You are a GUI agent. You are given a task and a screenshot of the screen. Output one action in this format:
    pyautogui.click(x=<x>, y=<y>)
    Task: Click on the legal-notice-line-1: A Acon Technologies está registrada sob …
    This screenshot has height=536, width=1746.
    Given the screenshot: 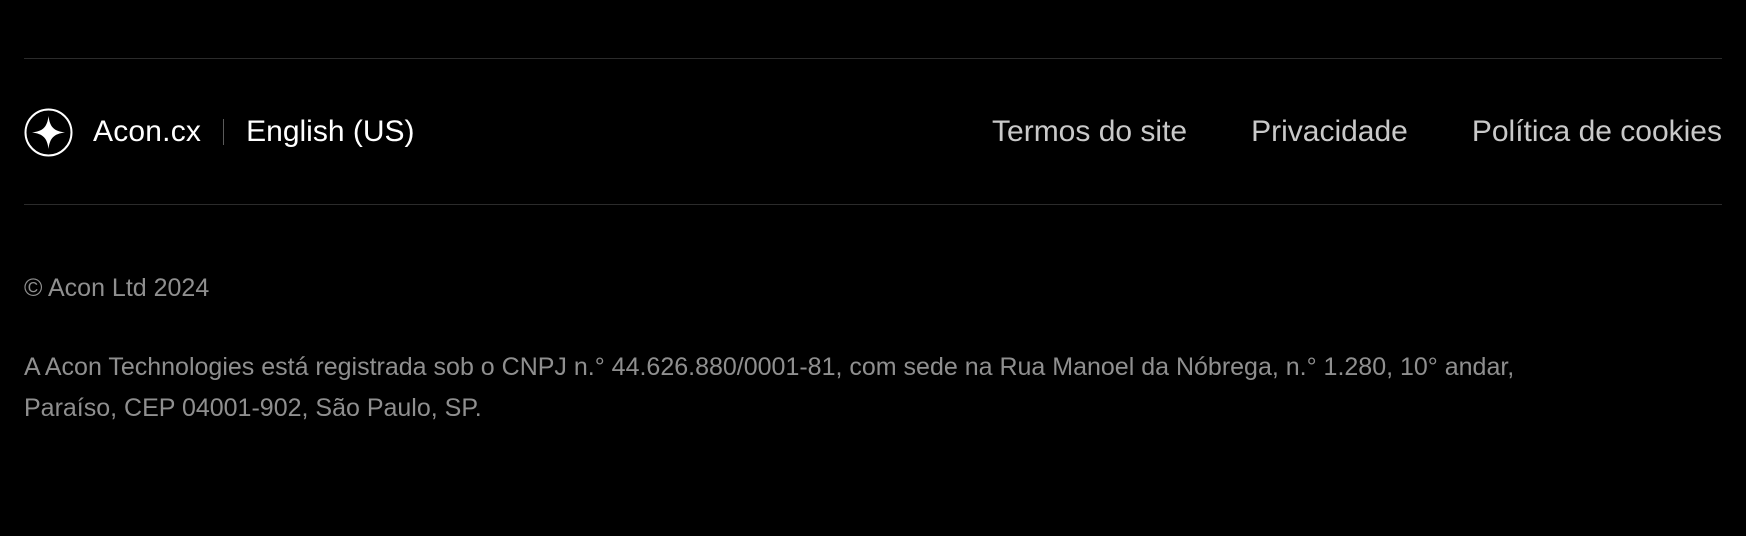 What is the action you would take?
    pyautogui.click(x=769, y=367)
    